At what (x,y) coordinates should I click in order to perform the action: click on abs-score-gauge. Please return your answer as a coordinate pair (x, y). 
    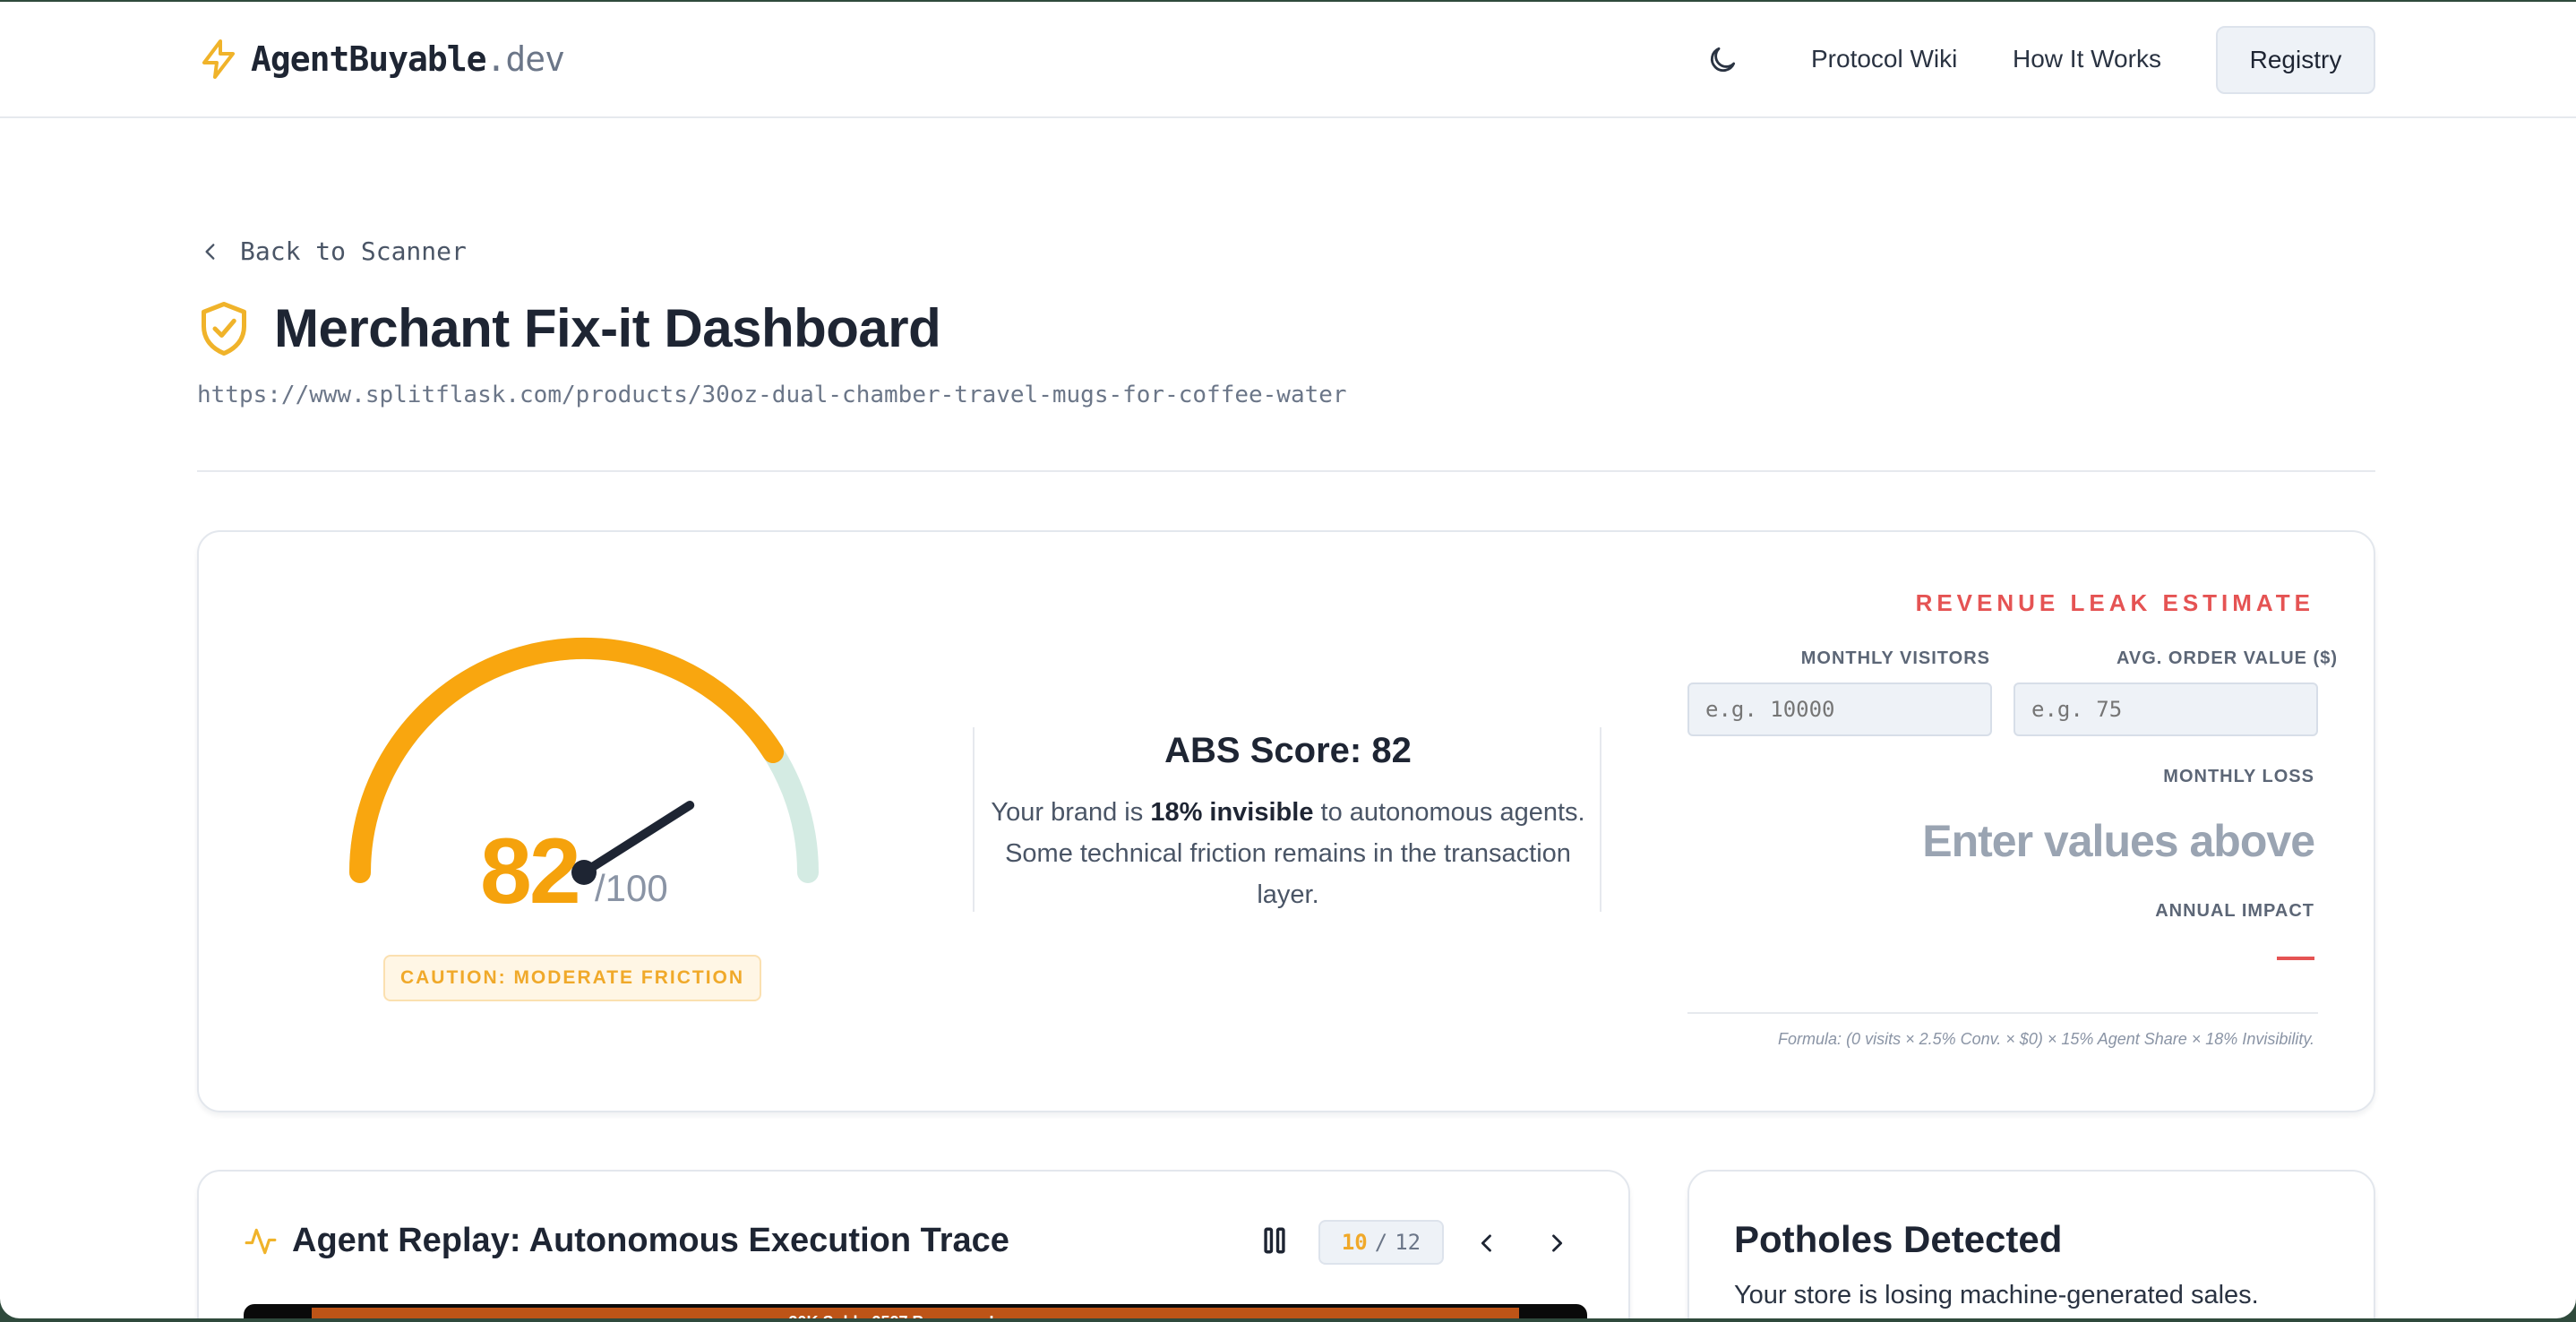
    Looking at the image, I should click on (584, 761).